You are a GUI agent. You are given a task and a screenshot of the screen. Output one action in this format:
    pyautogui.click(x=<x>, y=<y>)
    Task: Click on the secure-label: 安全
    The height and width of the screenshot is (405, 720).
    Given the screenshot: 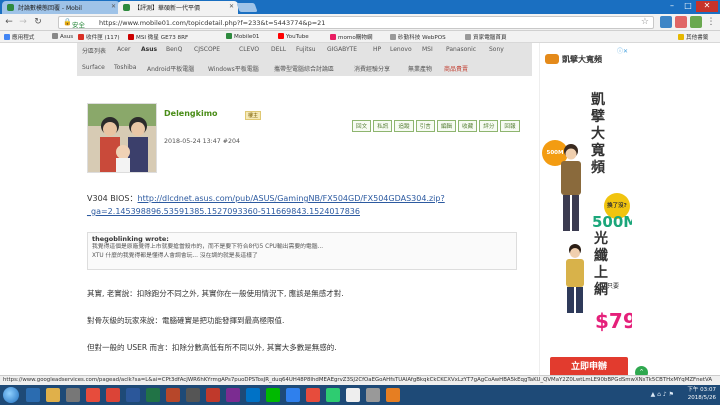 What is the action you would take?
    pyautogui.click(x=78, y=25)
    